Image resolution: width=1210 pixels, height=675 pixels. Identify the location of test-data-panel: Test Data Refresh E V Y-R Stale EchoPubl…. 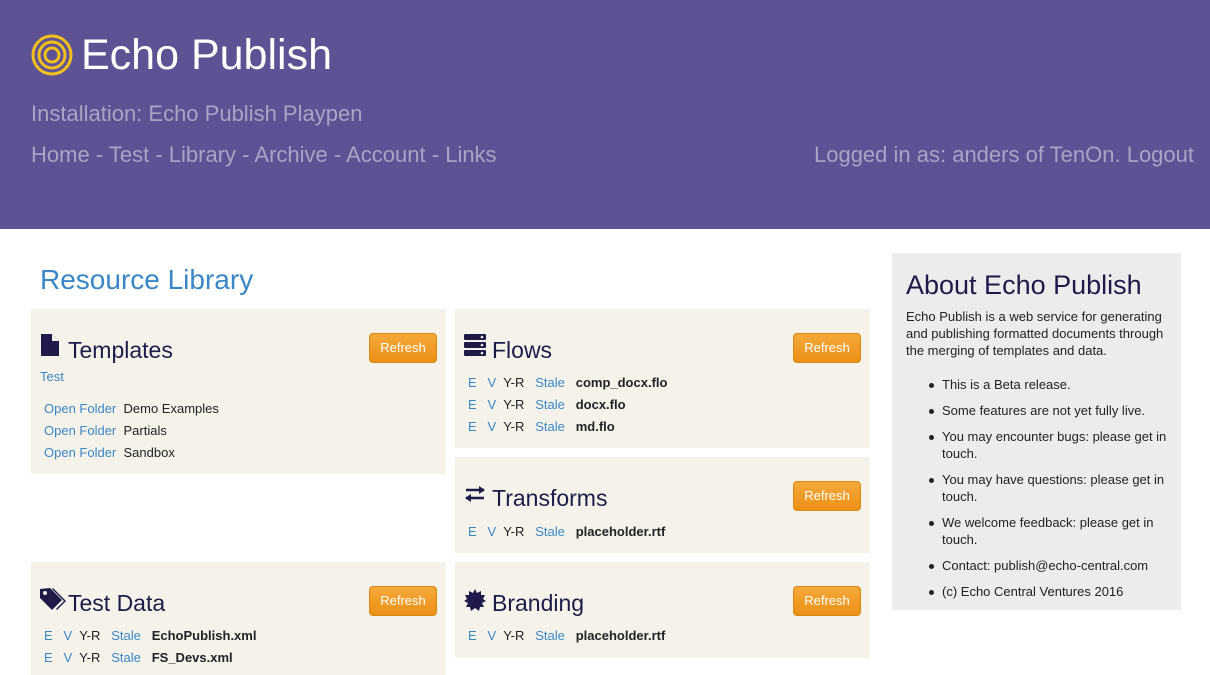
(238, 618).